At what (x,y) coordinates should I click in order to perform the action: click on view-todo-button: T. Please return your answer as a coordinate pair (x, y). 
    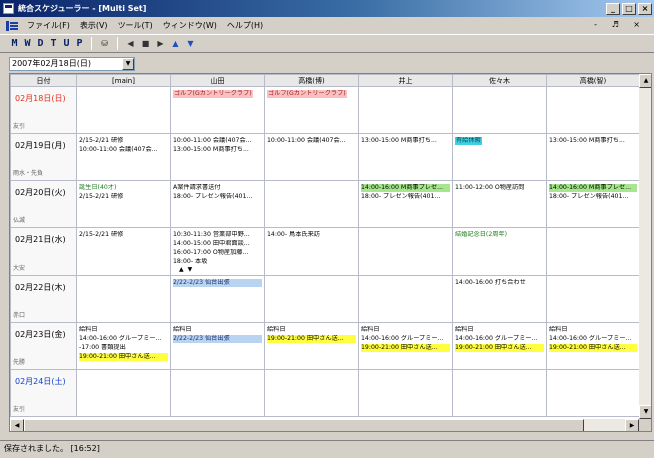
    Looking at the image, I should click on (53, 43).